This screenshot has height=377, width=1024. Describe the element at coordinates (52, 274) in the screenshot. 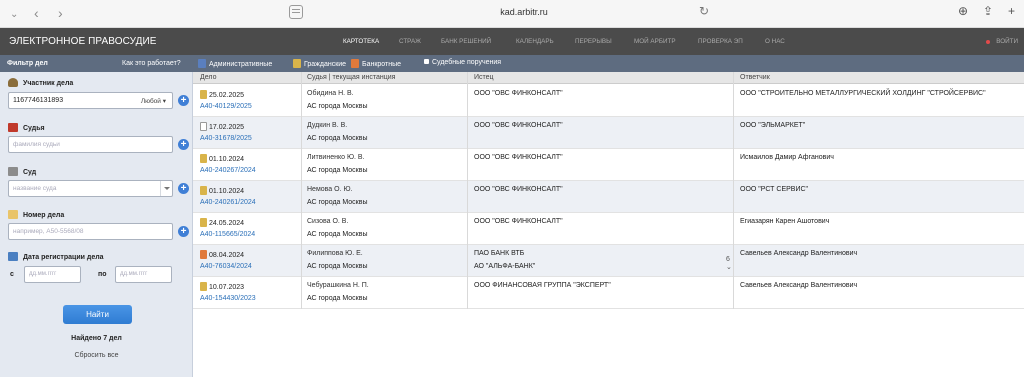

I see `date-from-input: дд.мм.гггг` at that location.